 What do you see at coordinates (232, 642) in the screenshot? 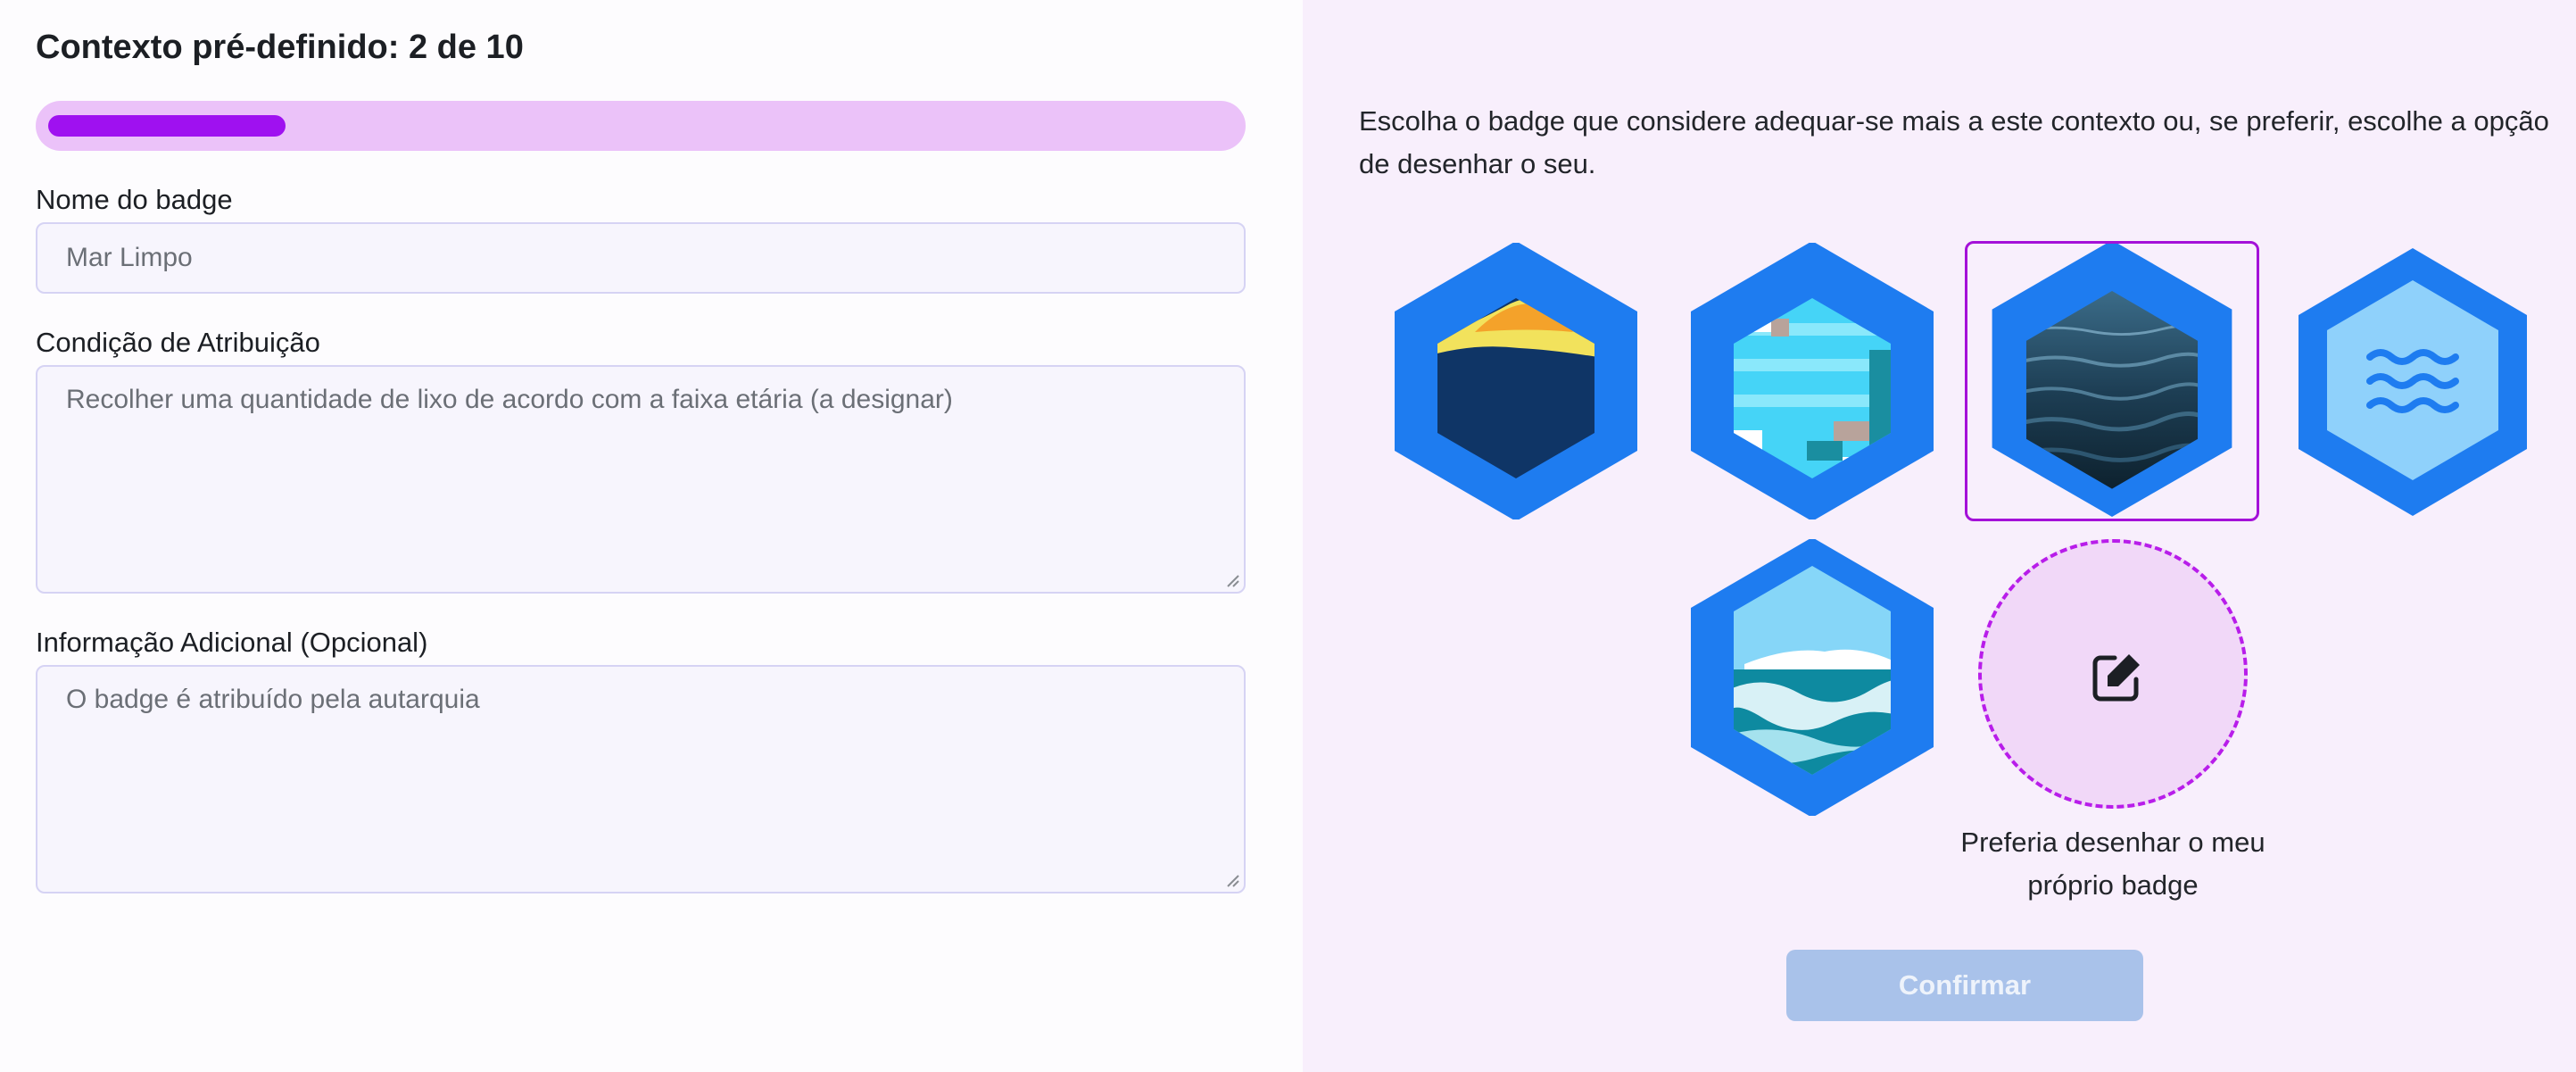
I see `additional-info-label: Informação Adicional (Opcional)` at bounding box center [232, 642].